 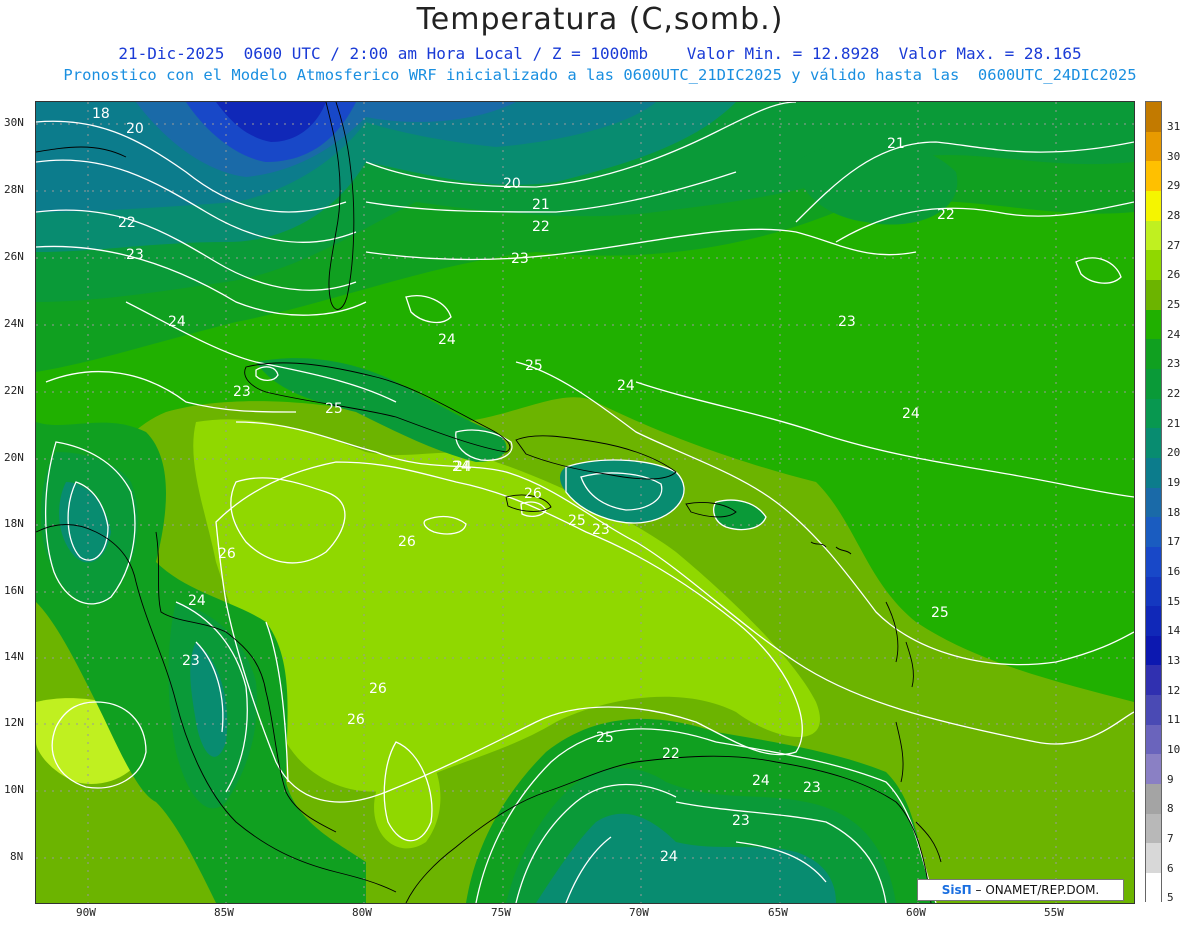 What do you see at coordinates (1170, 868) in the screenshot?
I see `color-scale-label: 6` at bounding box center [1170, 868].